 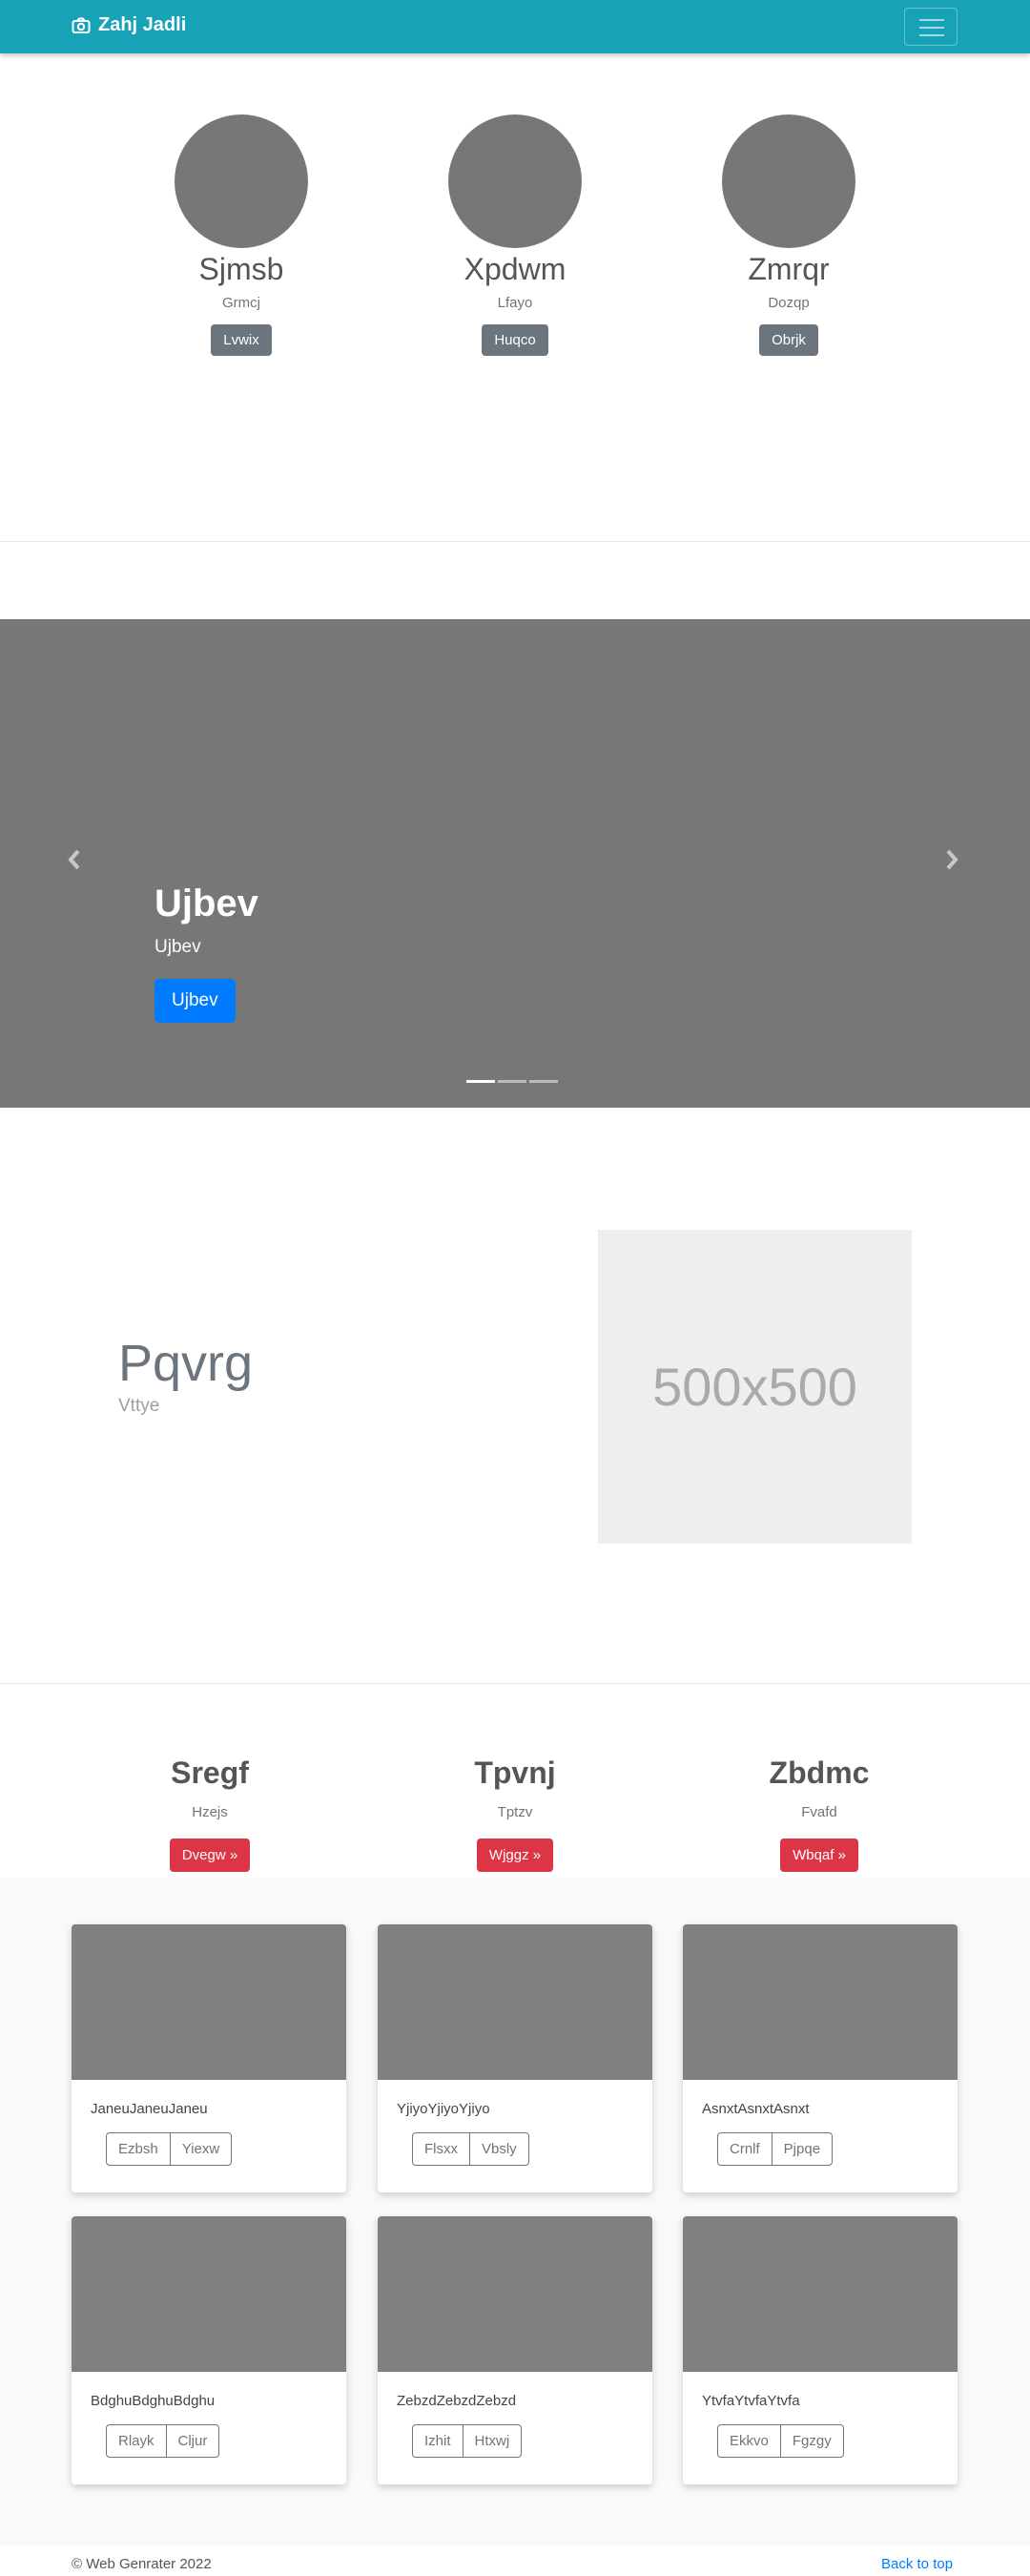 What do you see at coordinates (81, 25) in the screenshot?
I see `camera-icon` at bounding box center [81, 25].